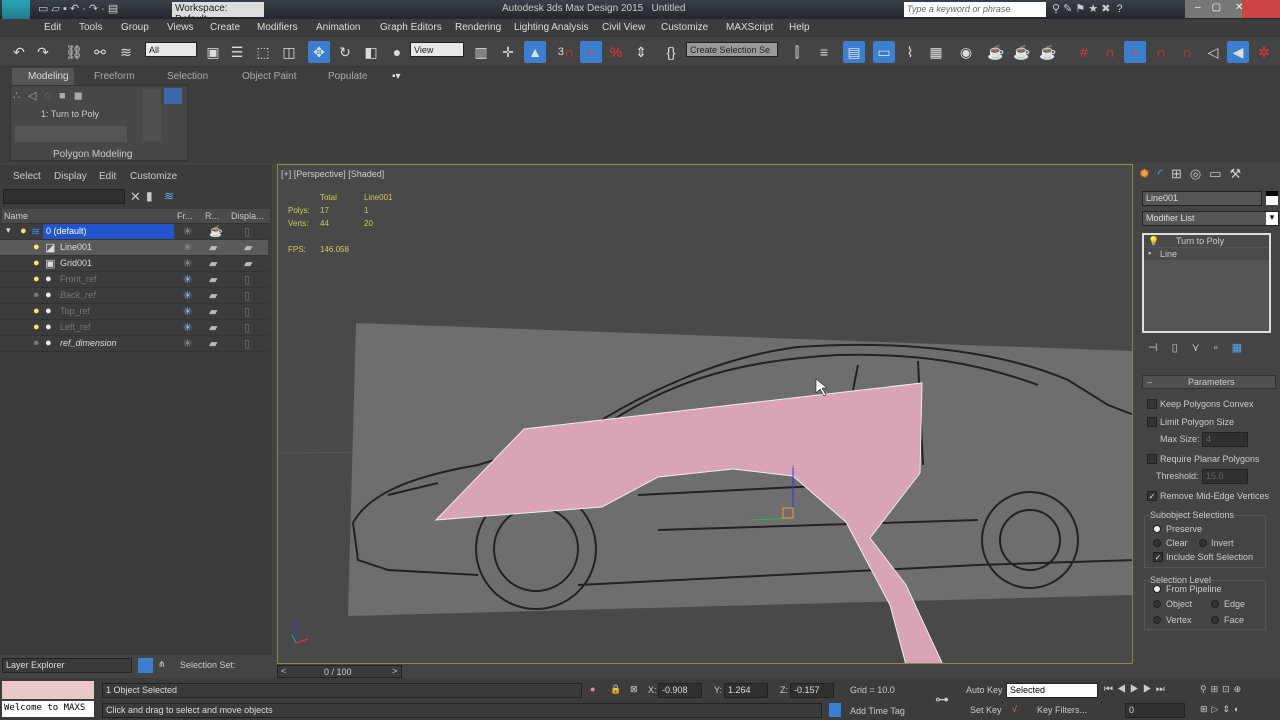 The image size is (1280, 720). I want to click on selection-lock-icon: 🔒, so click(615, 689).